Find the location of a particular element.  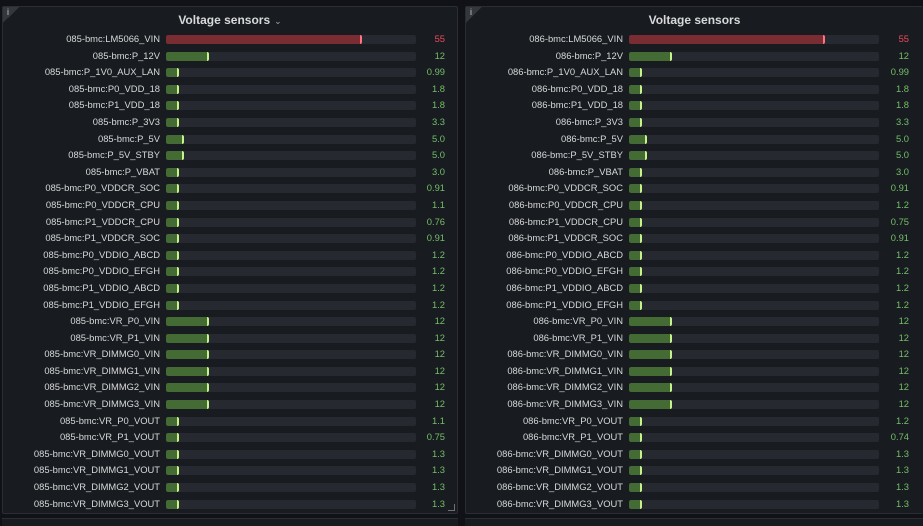

sensor-label: 085-bmc:P_VBAT is located at coordinates (122, 171).